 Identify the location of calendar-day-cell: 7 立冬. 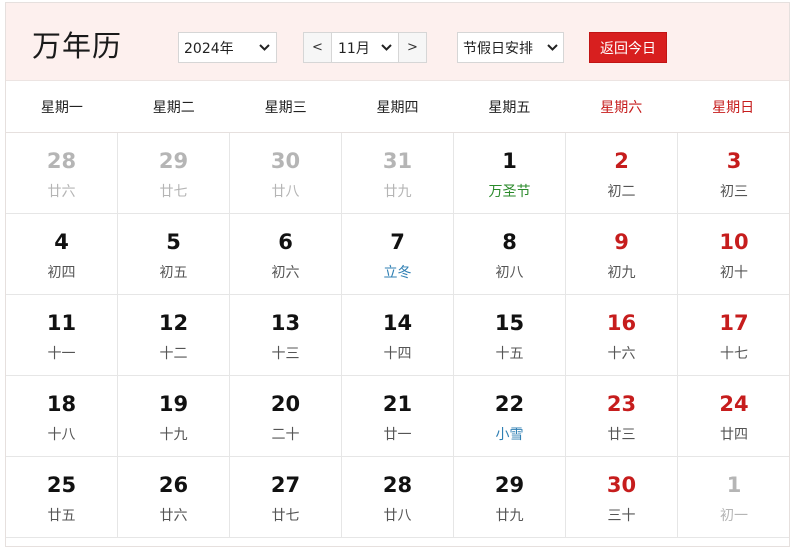
(398, 254).